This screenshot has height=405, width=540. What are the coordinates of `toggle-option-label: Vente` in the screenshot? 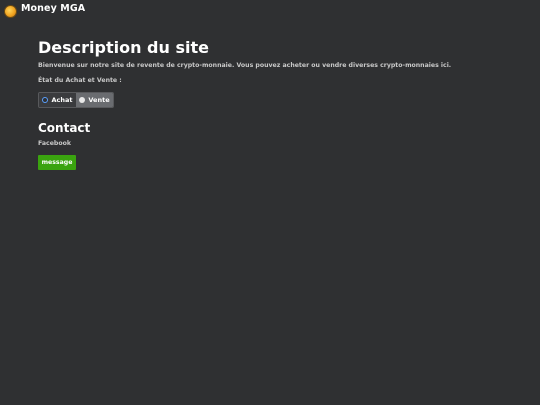 It's located at (99, 100).